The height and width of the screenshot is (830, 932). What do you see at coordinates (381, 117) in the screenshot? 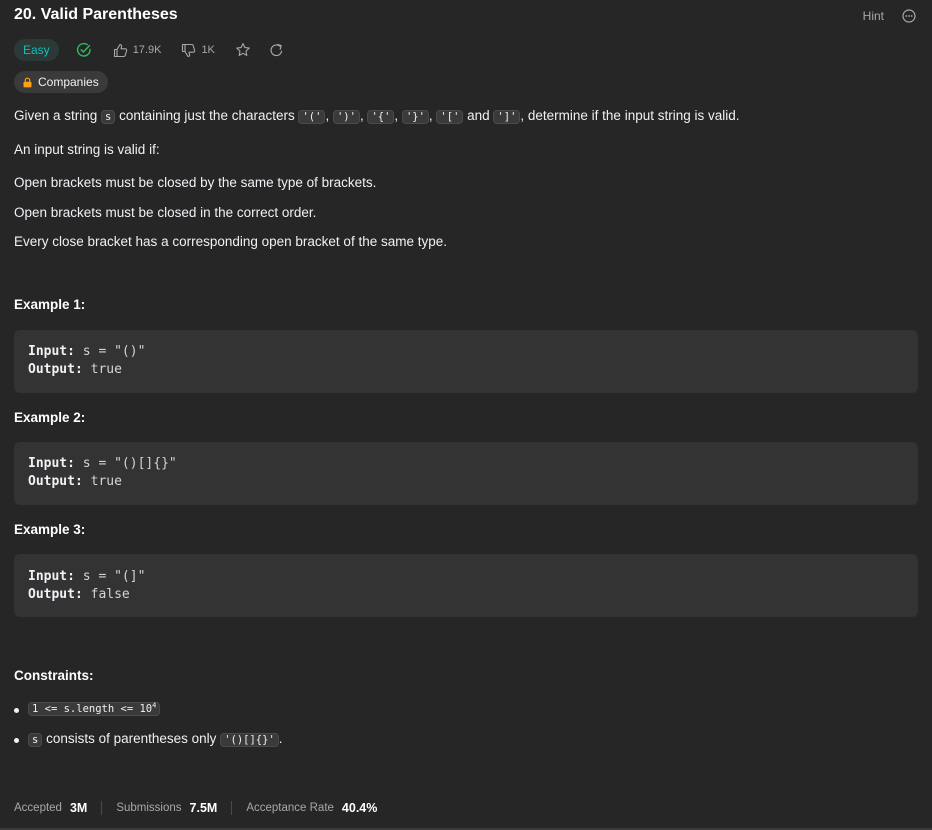
I see `char-code: '{'` at bounding box center [381, 117].